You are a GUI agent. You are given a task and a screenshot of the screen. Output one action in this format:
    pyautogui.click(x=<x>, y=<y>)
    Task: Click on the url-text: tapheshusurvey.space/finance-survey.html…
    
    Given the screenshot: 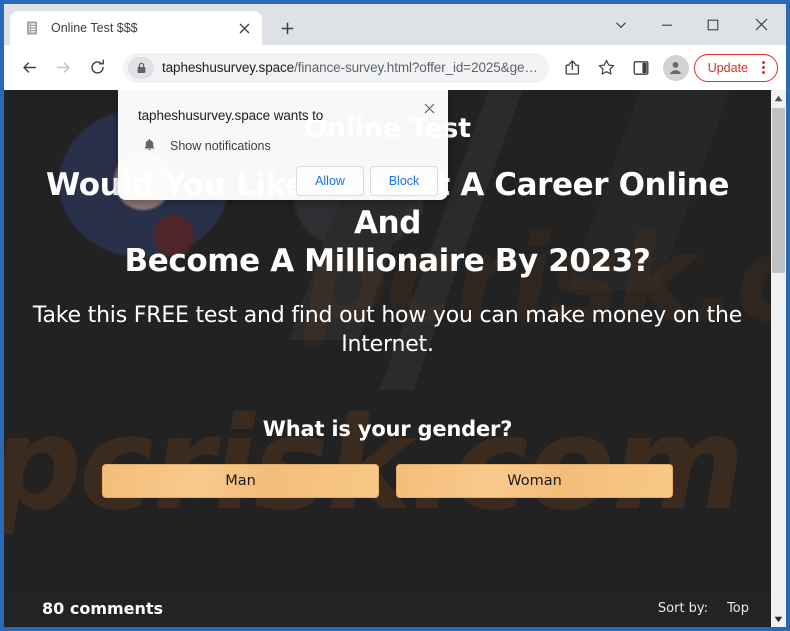 What is the action you would take?
    pyautogui.click(x=350, y=67)
    